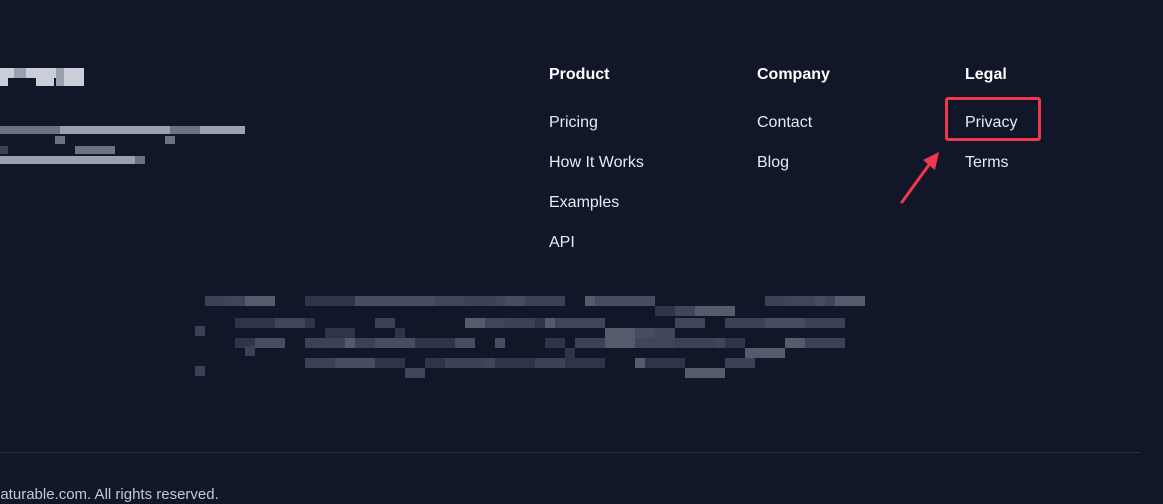 This screenshot has width=1163, height=504. I want to click on footer-link-pricing: Pricing, so click(596, 123).